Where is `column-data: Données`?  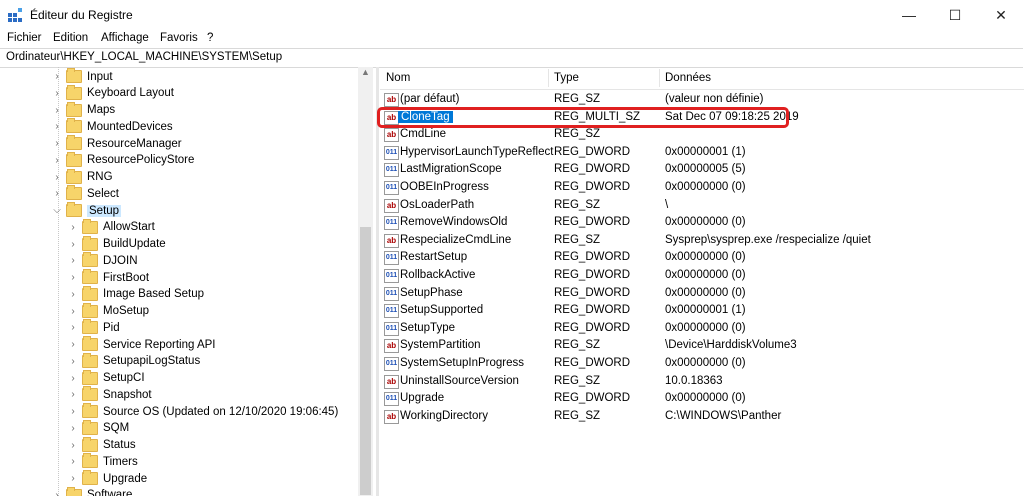
column-data: Données is located at coordinates (688, 78).